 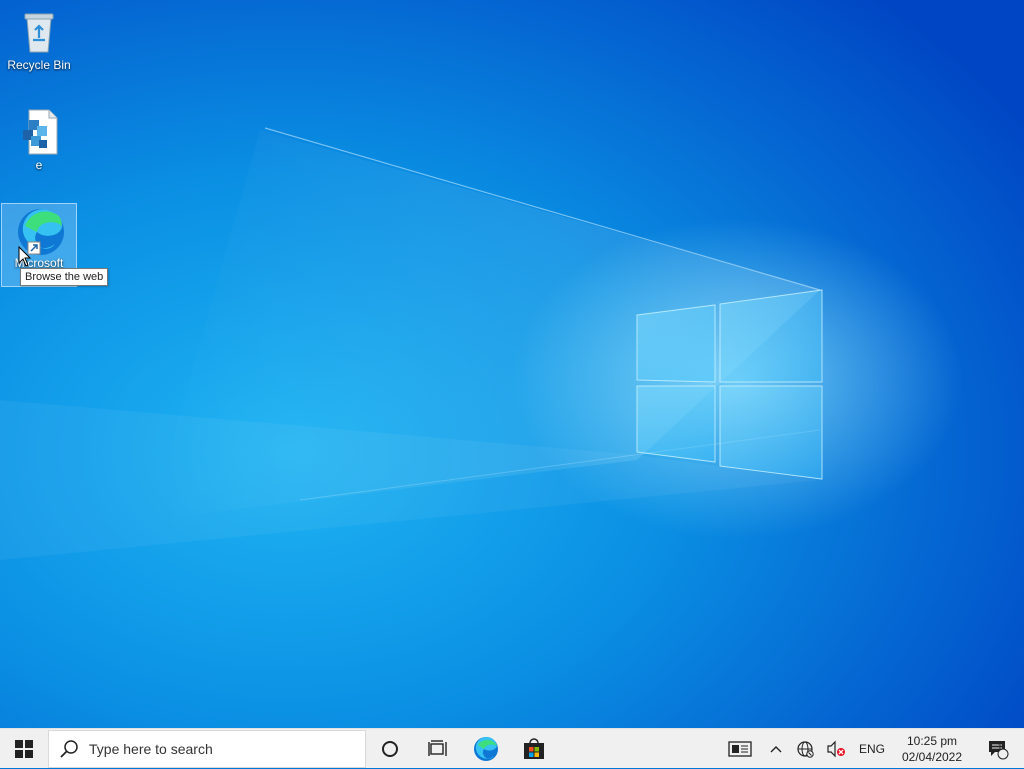 I want to click on store-taskbar-button, so click(x=534, y=749).